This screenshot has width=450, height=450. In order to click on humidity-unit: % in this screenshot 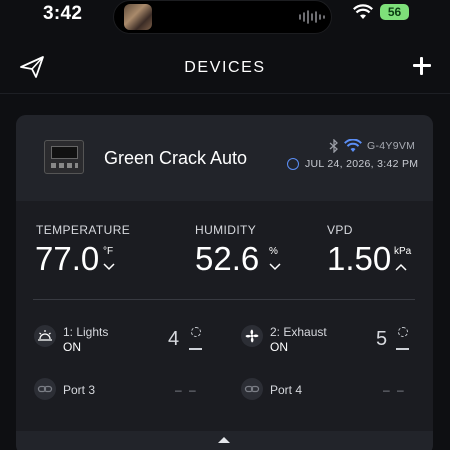, I will do `click(273, 251)`.